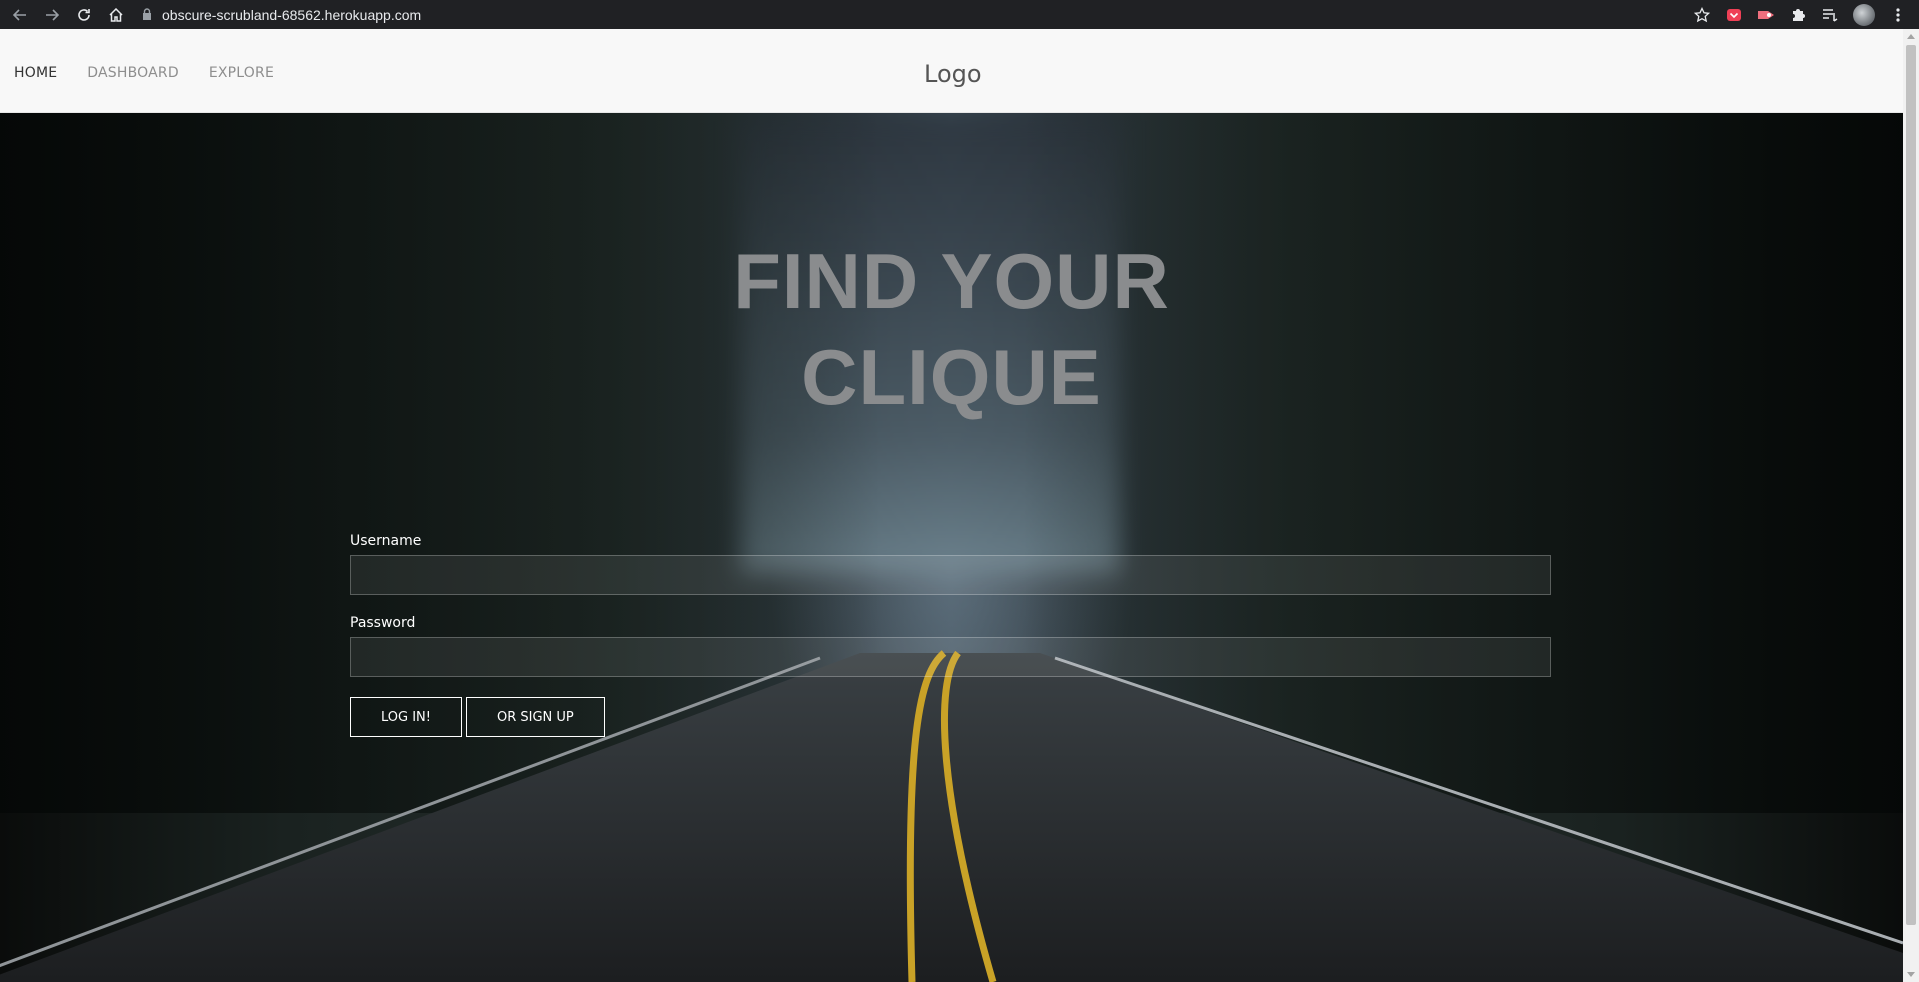 Image resolution: width=1919 pixels, height=982 pixels. Describe the element at coordinates (1734, 15) in the screenshot. I see `pocket-icon` at that location.